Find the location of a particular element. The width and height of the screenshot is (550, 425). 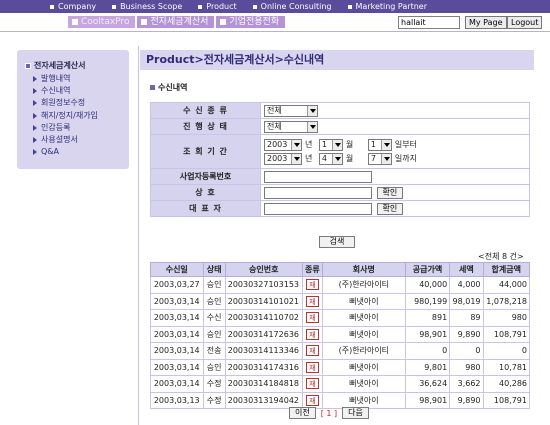

bullet-icon is located at coordinates (223, 22).